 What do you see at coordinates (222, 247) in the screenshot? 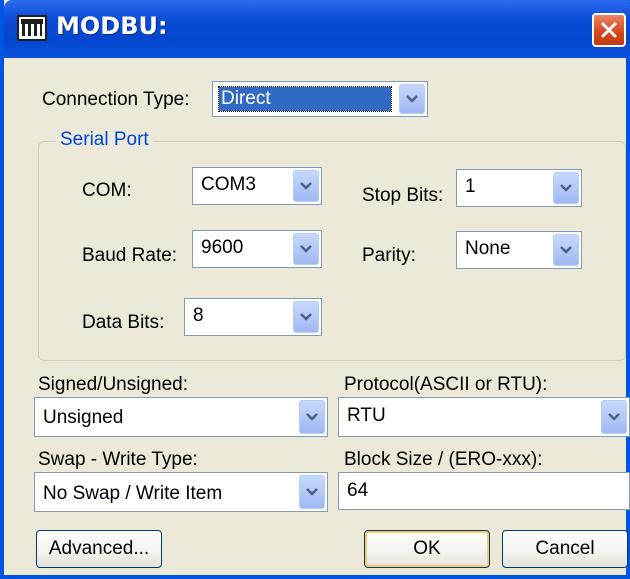
I see `baud-rate-value: 9600` at bounding box center [222, 247].